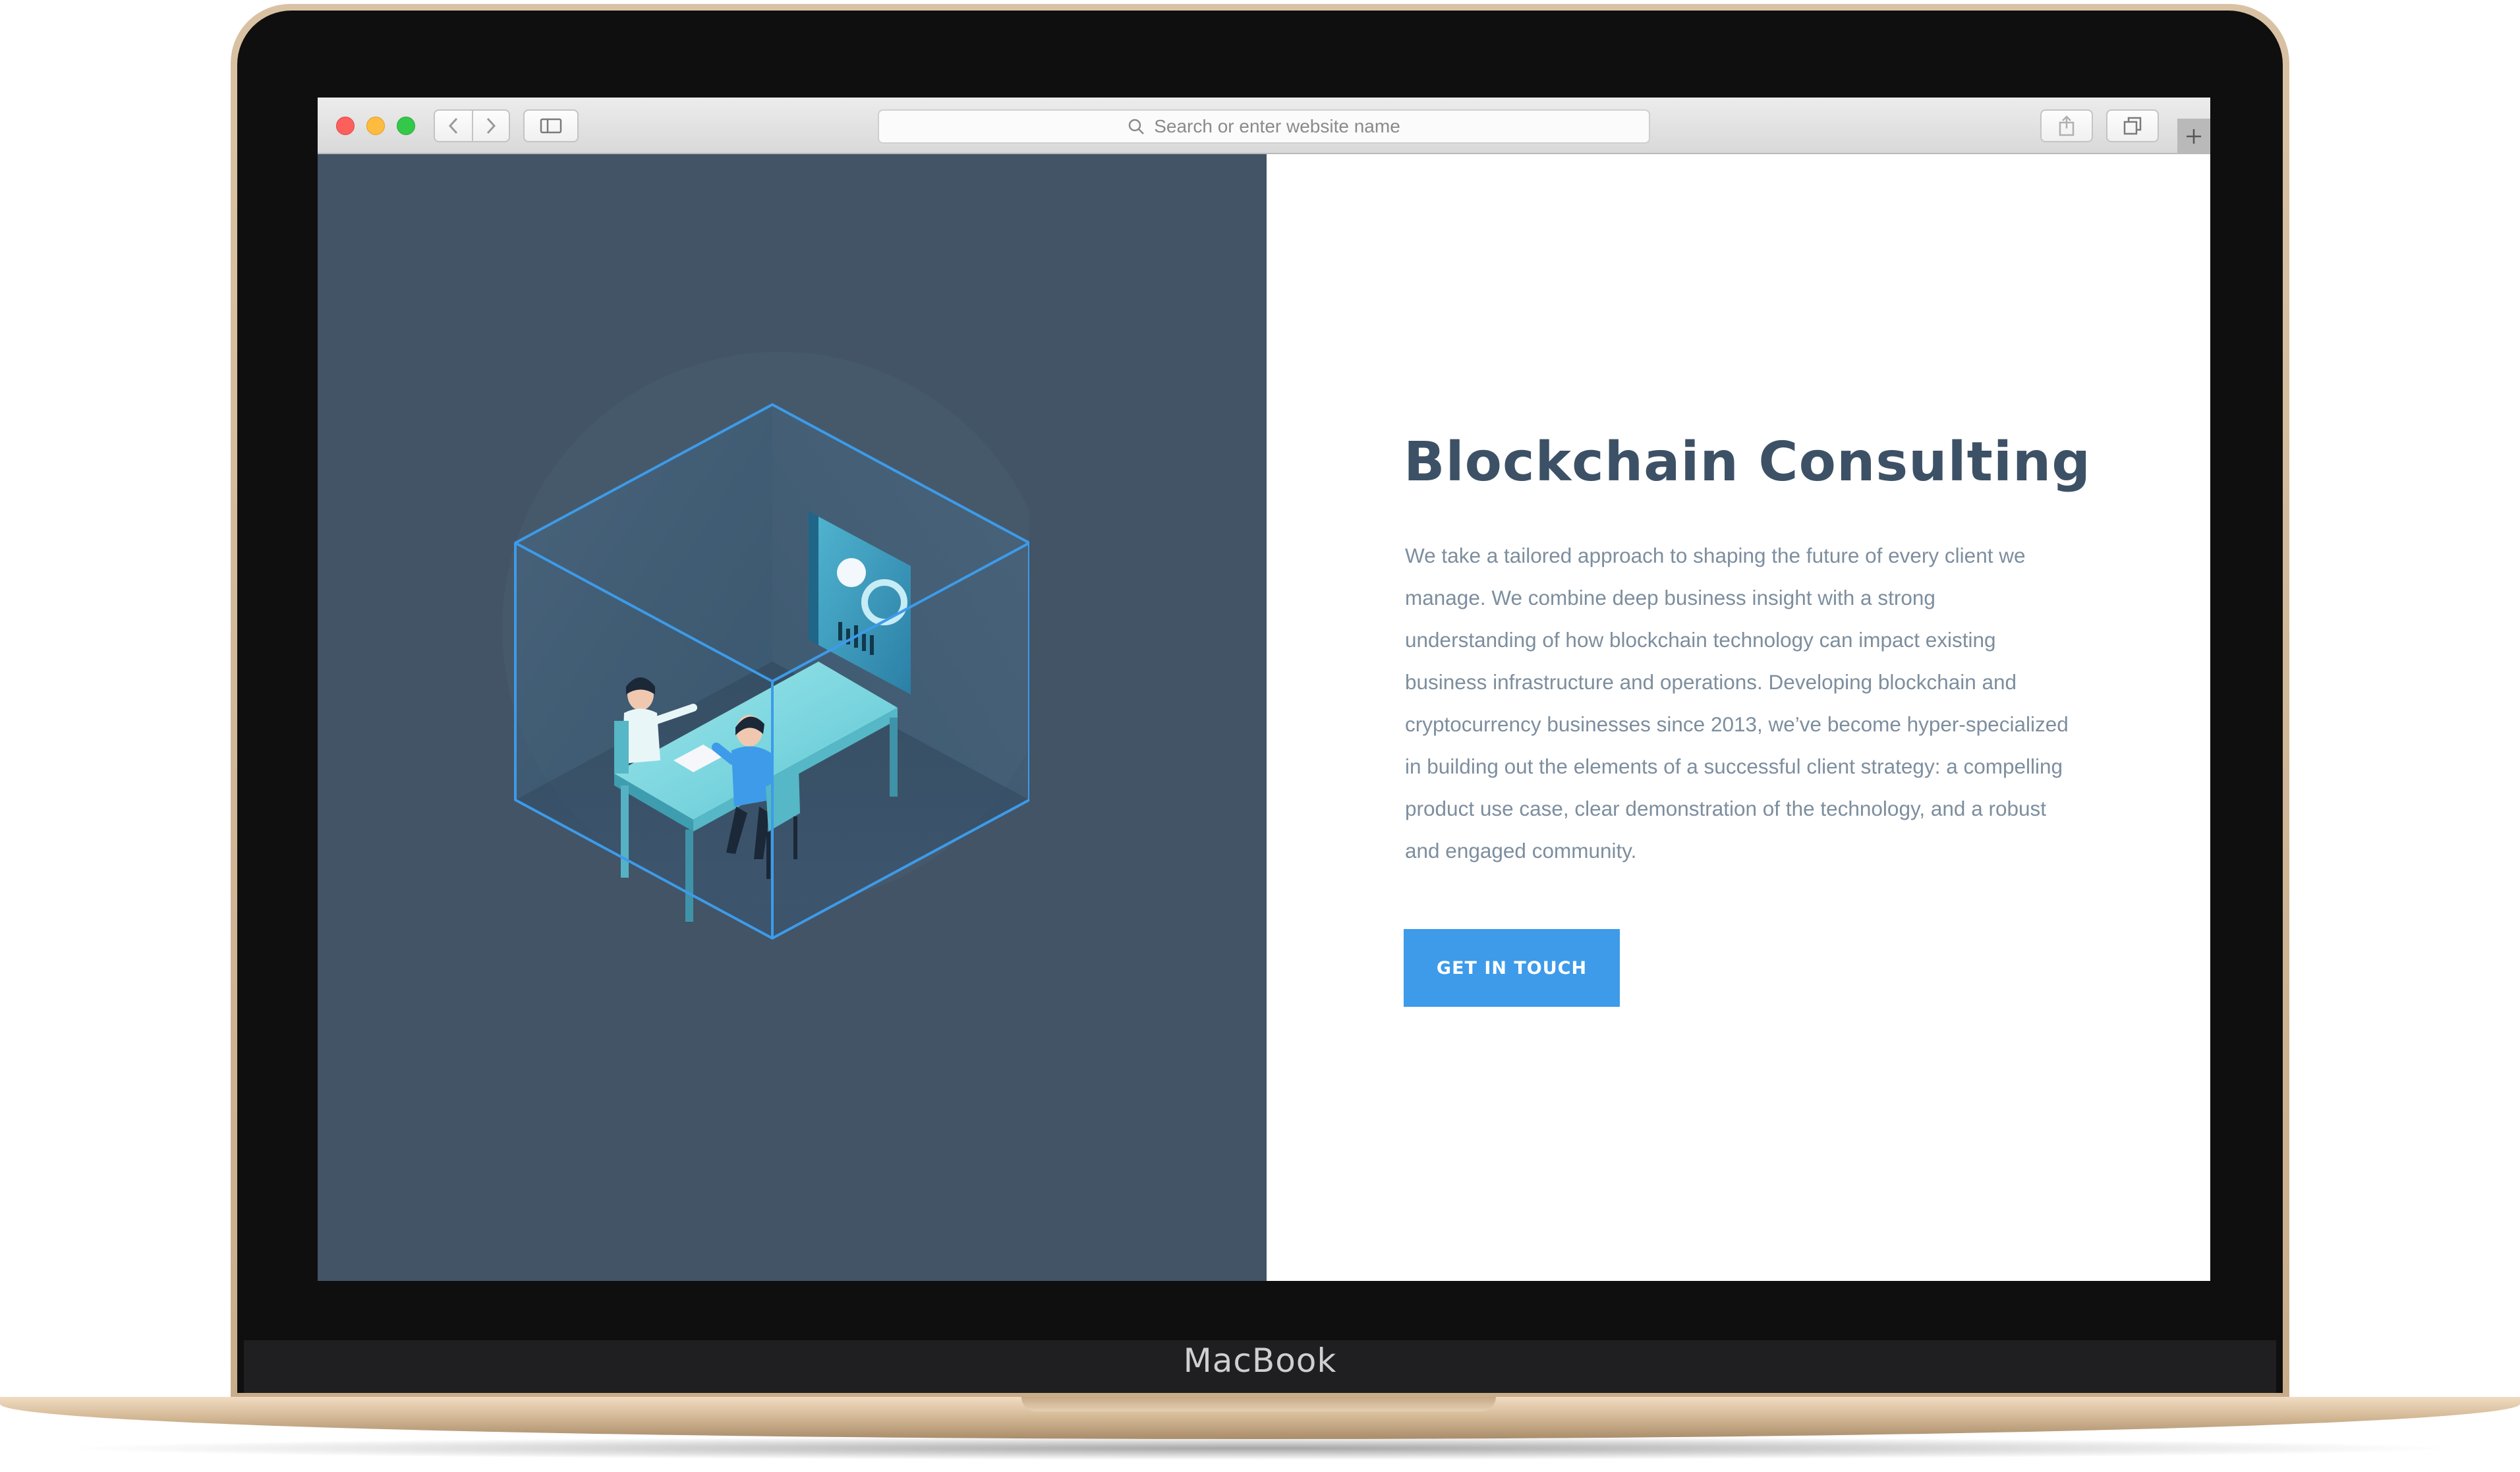 The image size is (2520, 1472). I want to click on chevron-left-icon, so click(453, 126).